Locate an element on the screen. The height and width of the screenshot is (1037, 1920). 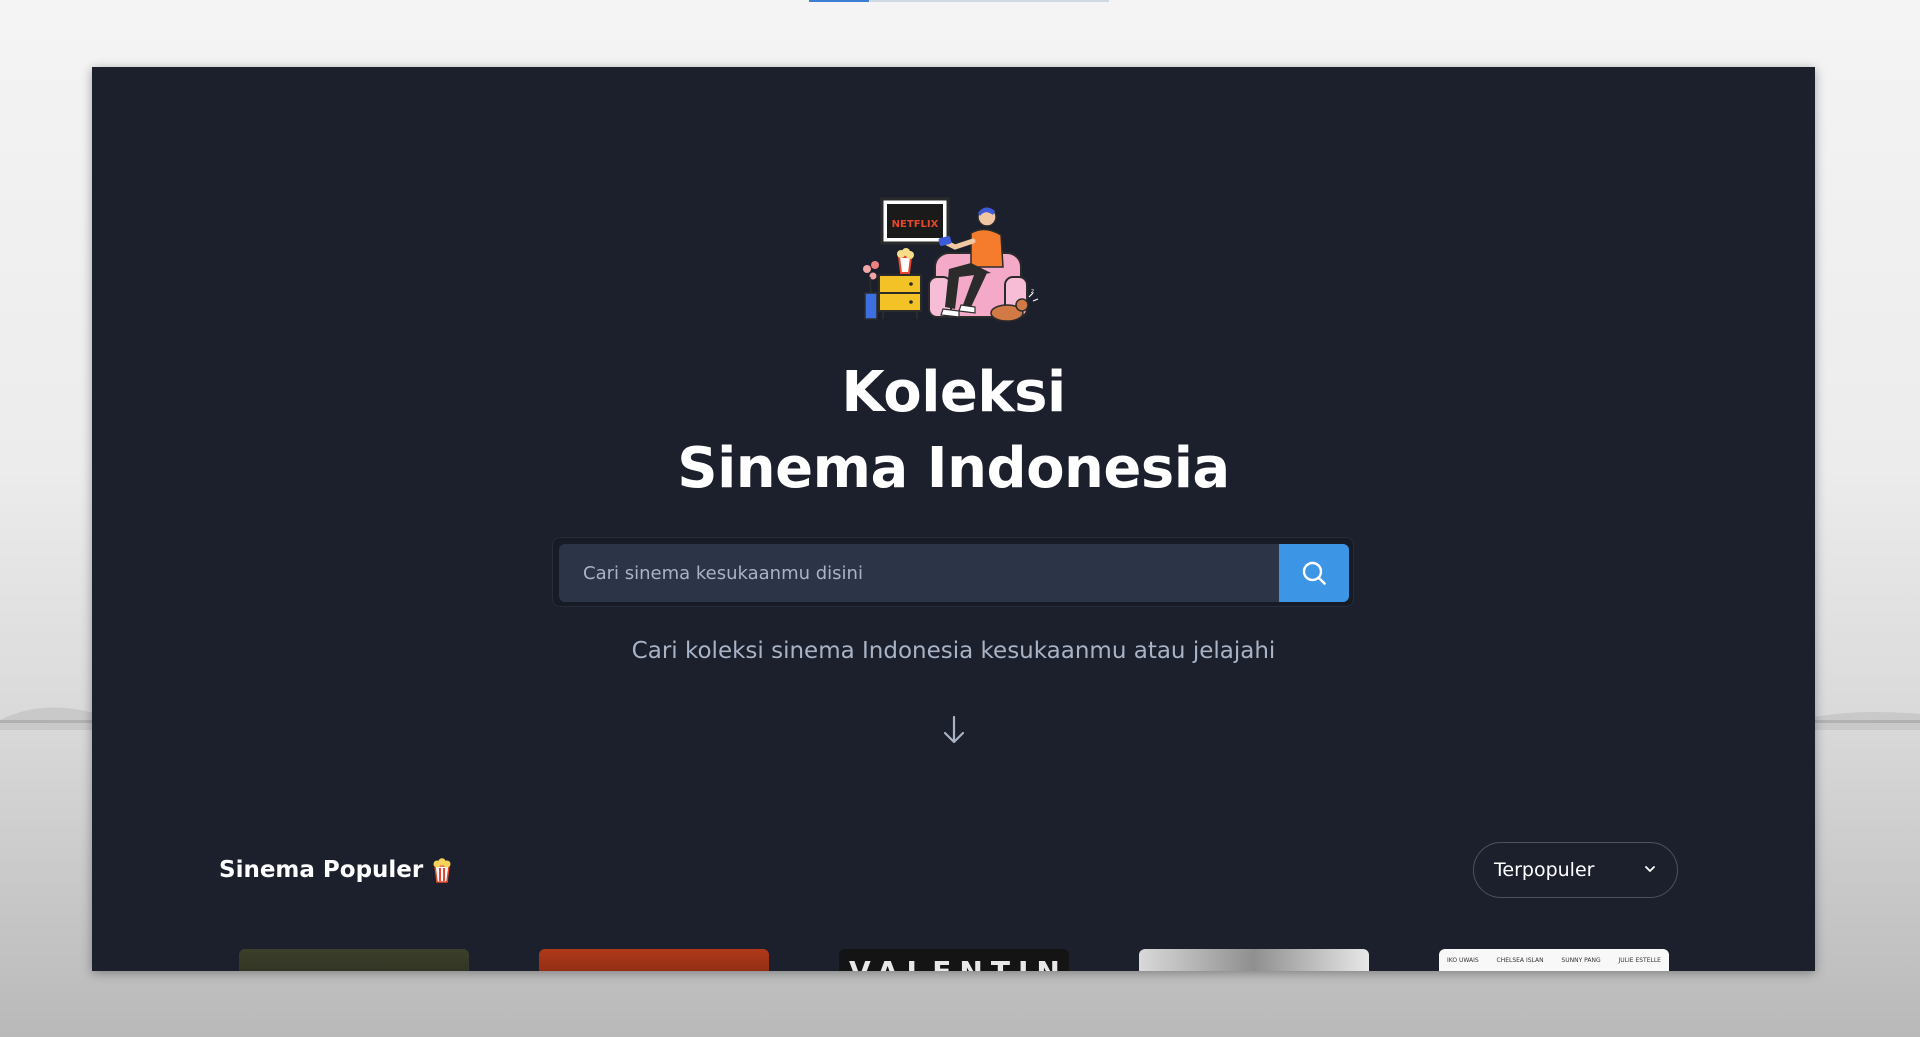
chevron-down-icon is located at coordinates (1650, 869).